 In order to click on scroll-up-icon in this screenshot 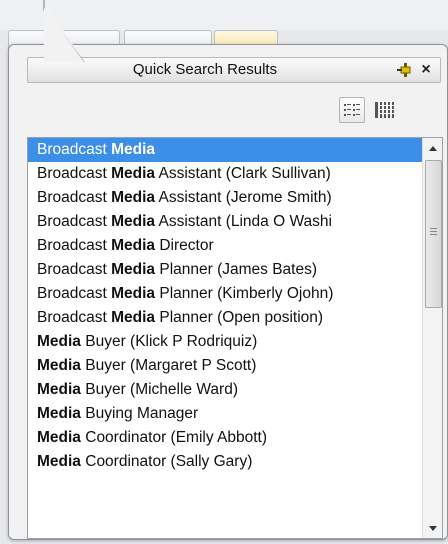, I will do `click(433, 148)`.